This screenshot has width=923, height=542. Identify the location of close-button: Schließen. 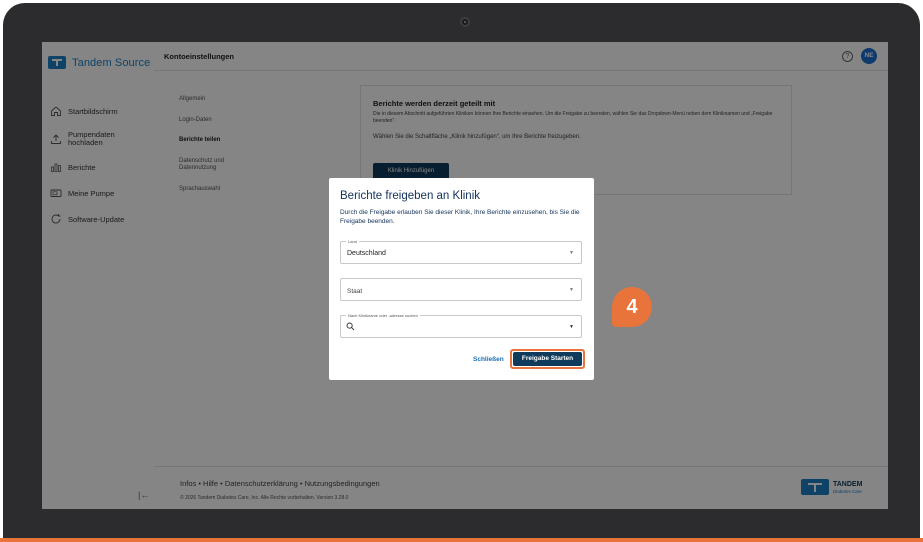
(488, 359).